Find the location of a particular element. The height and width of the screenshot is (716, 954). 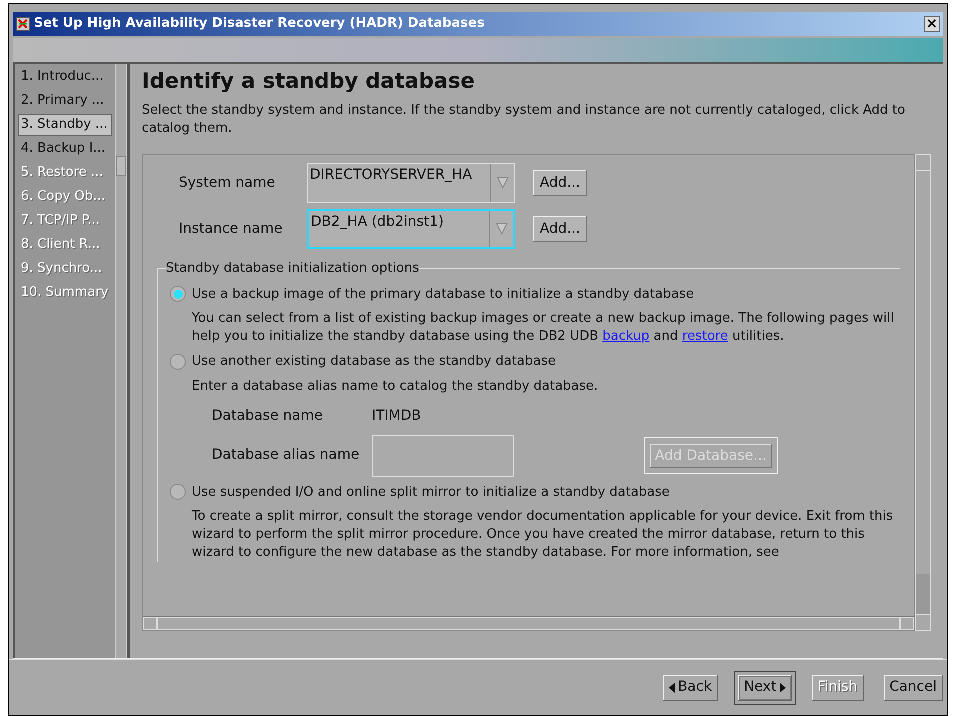

page-heading: Identify a standby database is located at coordinates (309, 81).